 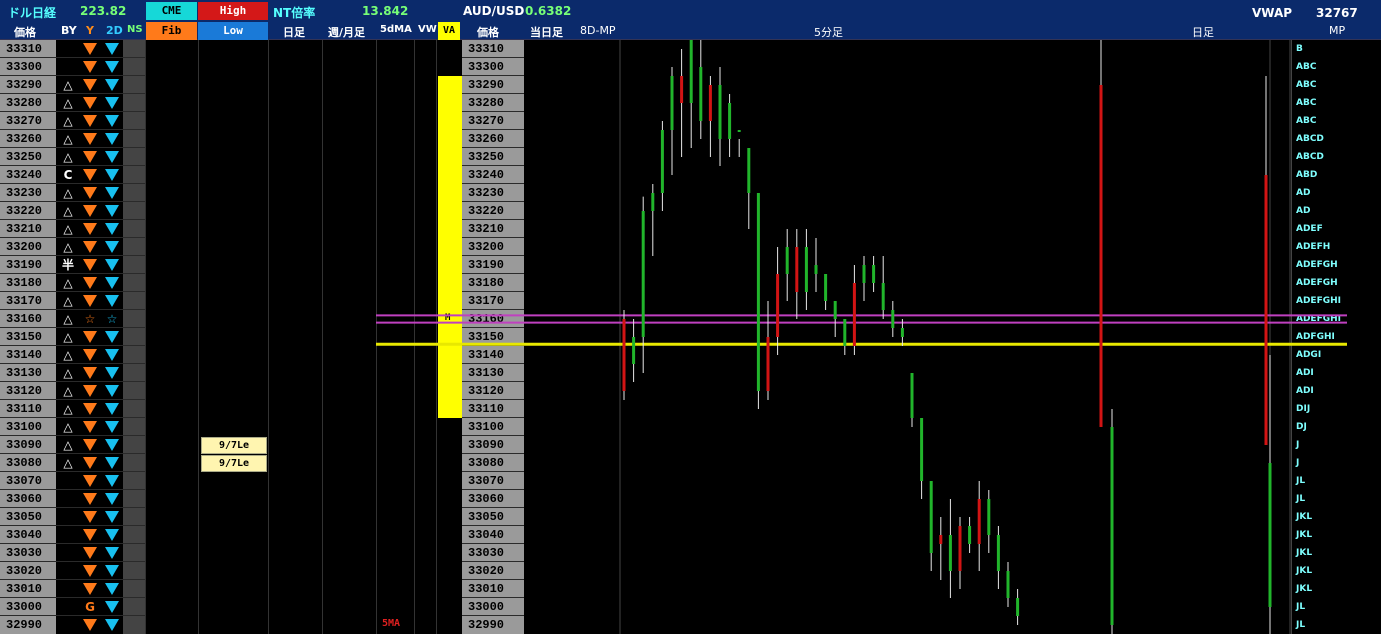 What do you see at coordinates (135, 29) in the screenshot?
I see `ns-column-header: NS` at bounding box center [135, 29].